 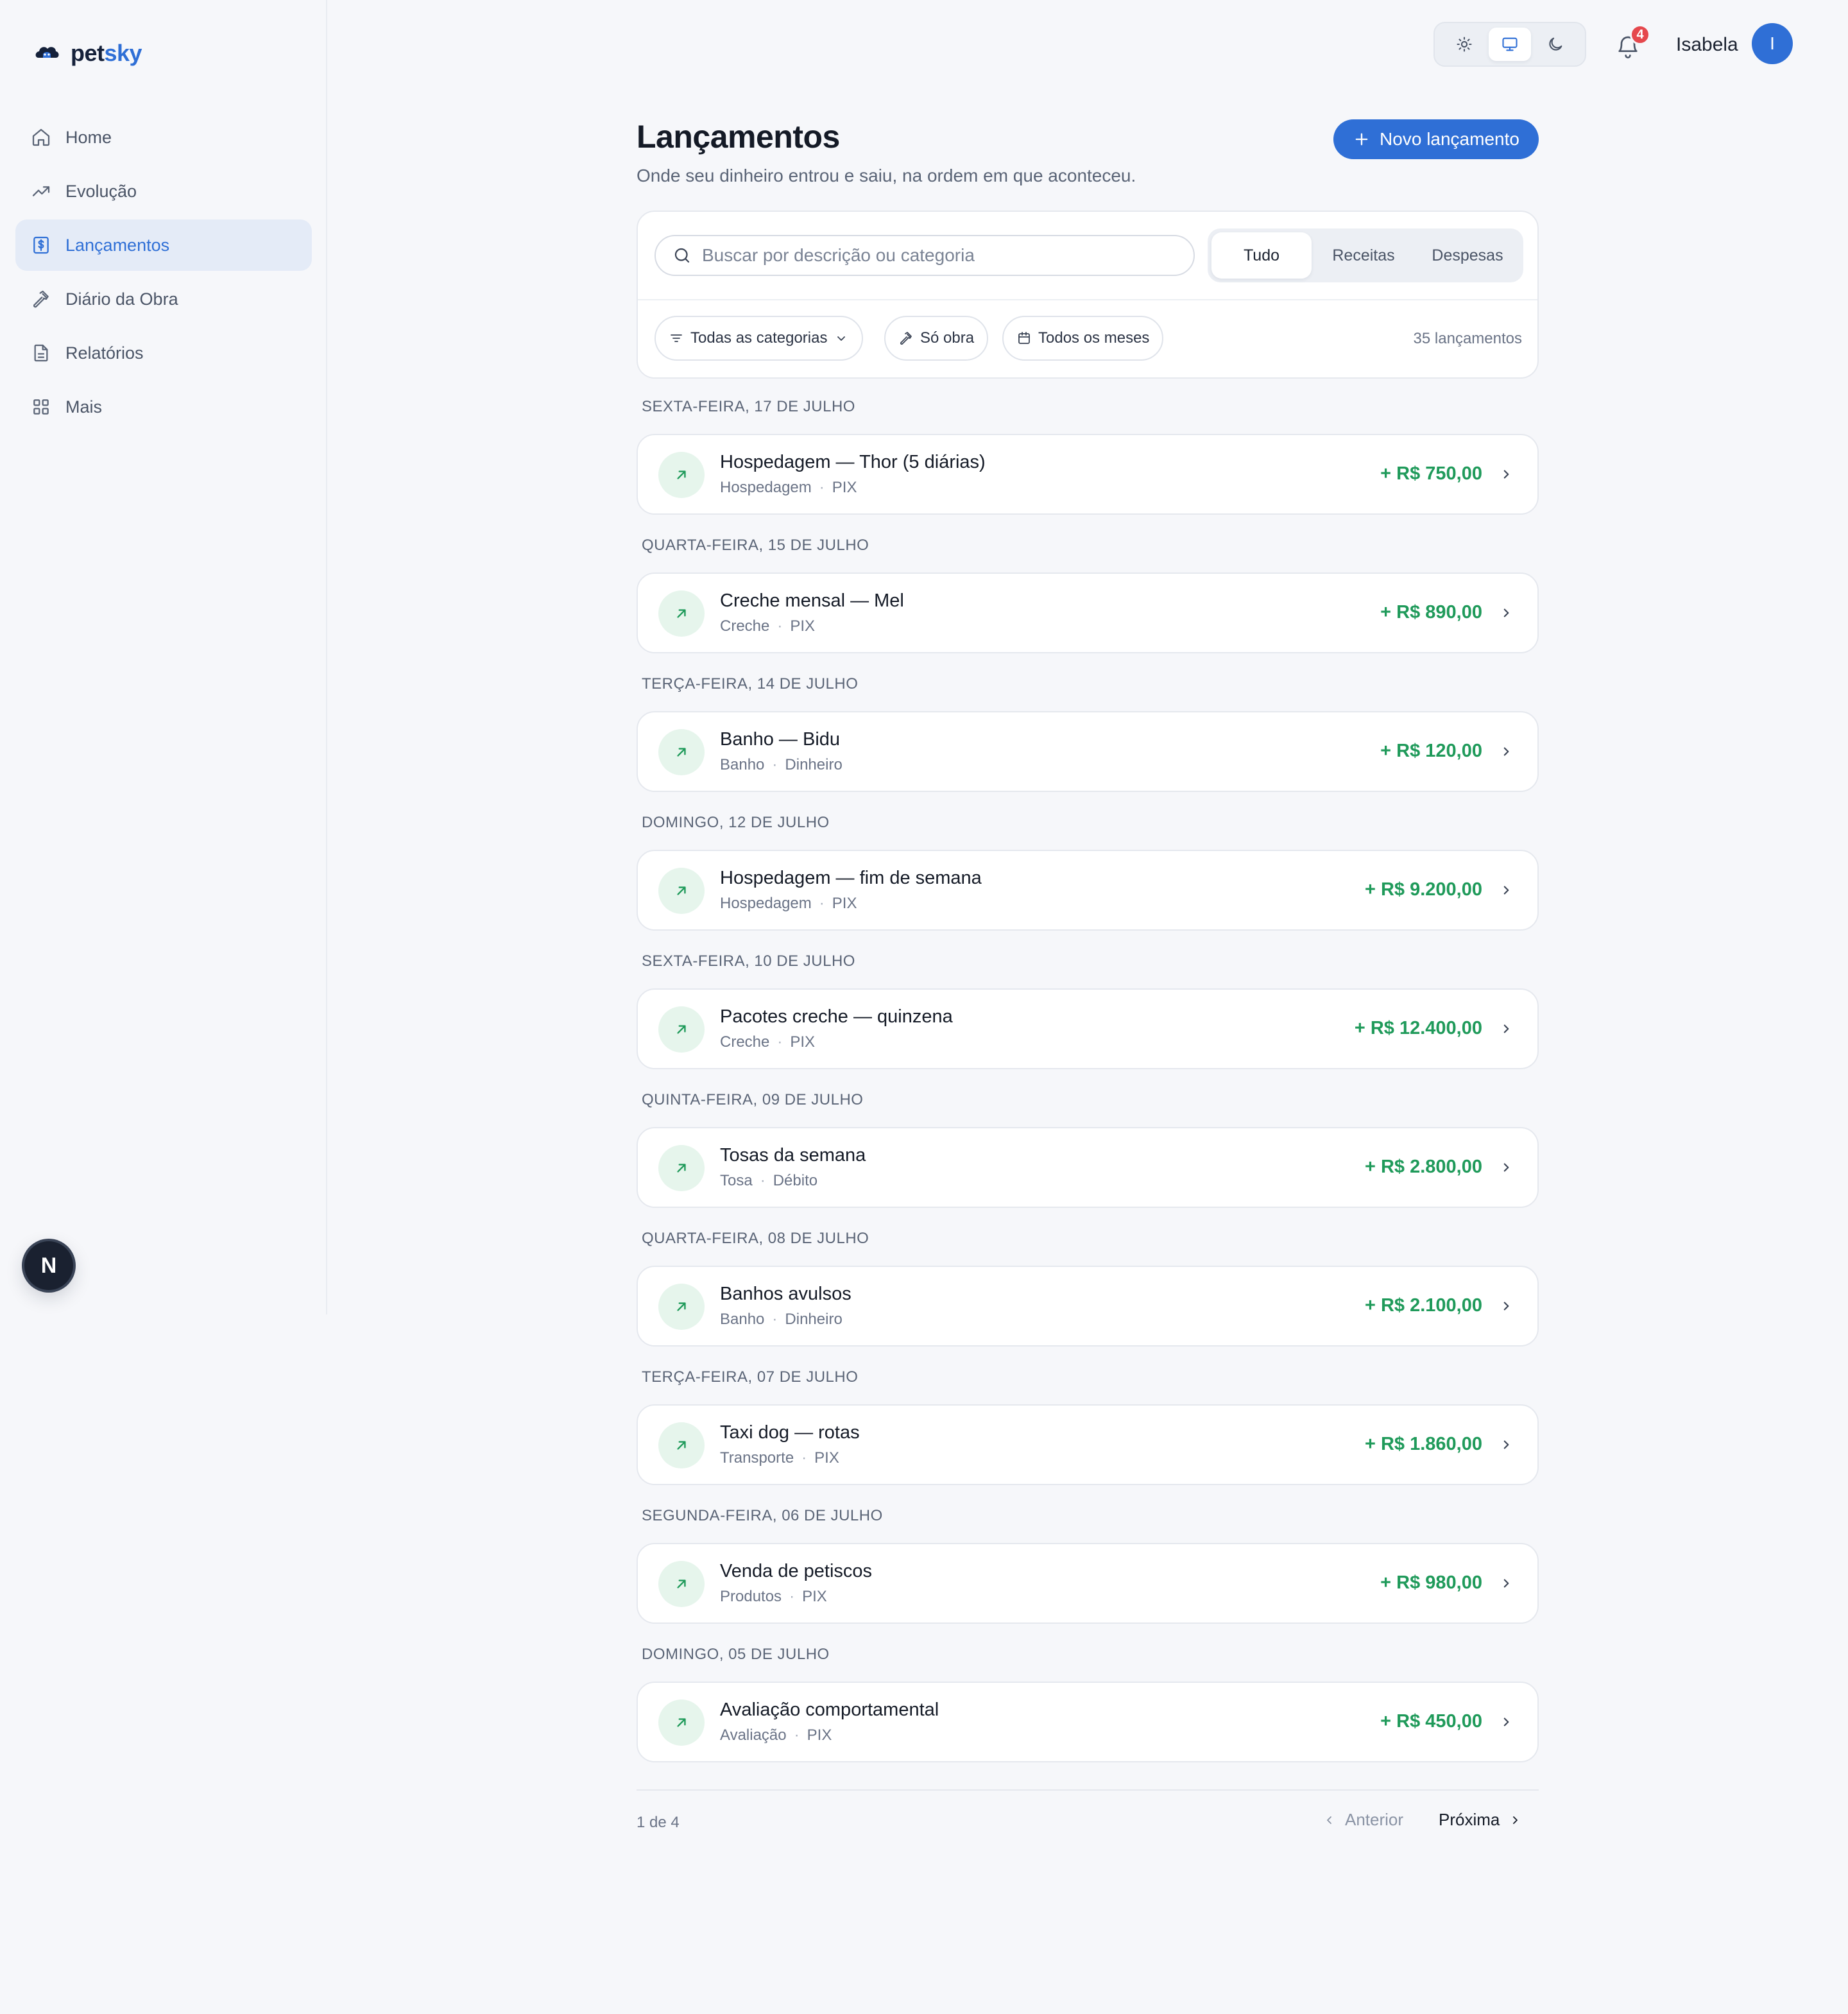 I want to click on category-filter-label: Todas as categorias, so click(x=759, y=338).